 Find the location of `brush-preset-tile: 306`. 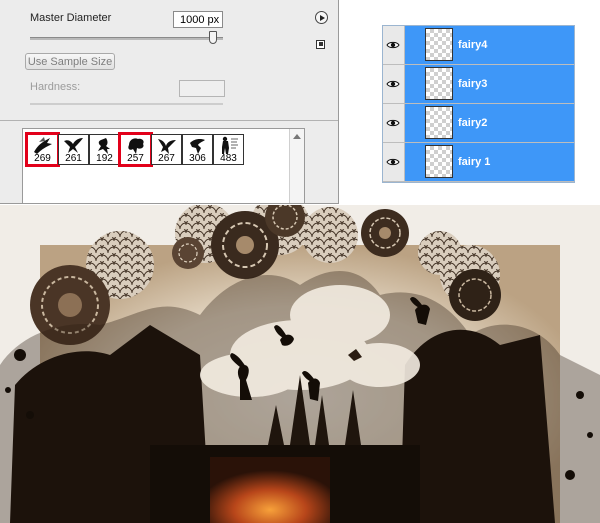

brush-preset-tile: 306 is located at coordinates (197, 149).